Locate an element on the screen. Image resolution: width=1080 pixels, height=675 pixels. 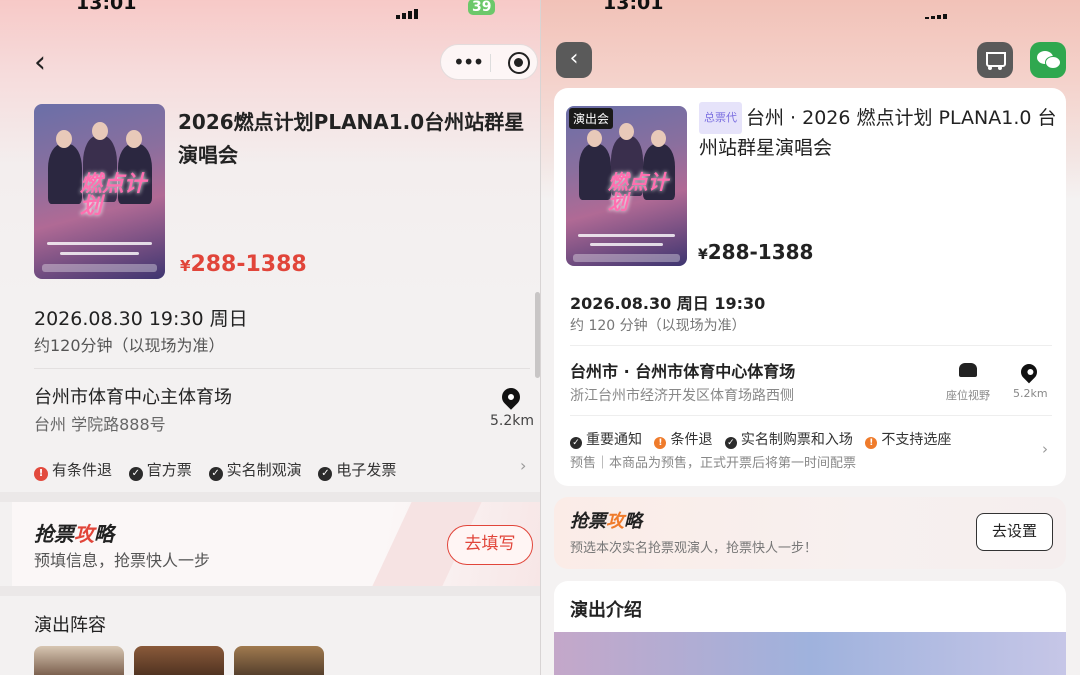
back-icon: ‹ is located at coordinates (40, 63).